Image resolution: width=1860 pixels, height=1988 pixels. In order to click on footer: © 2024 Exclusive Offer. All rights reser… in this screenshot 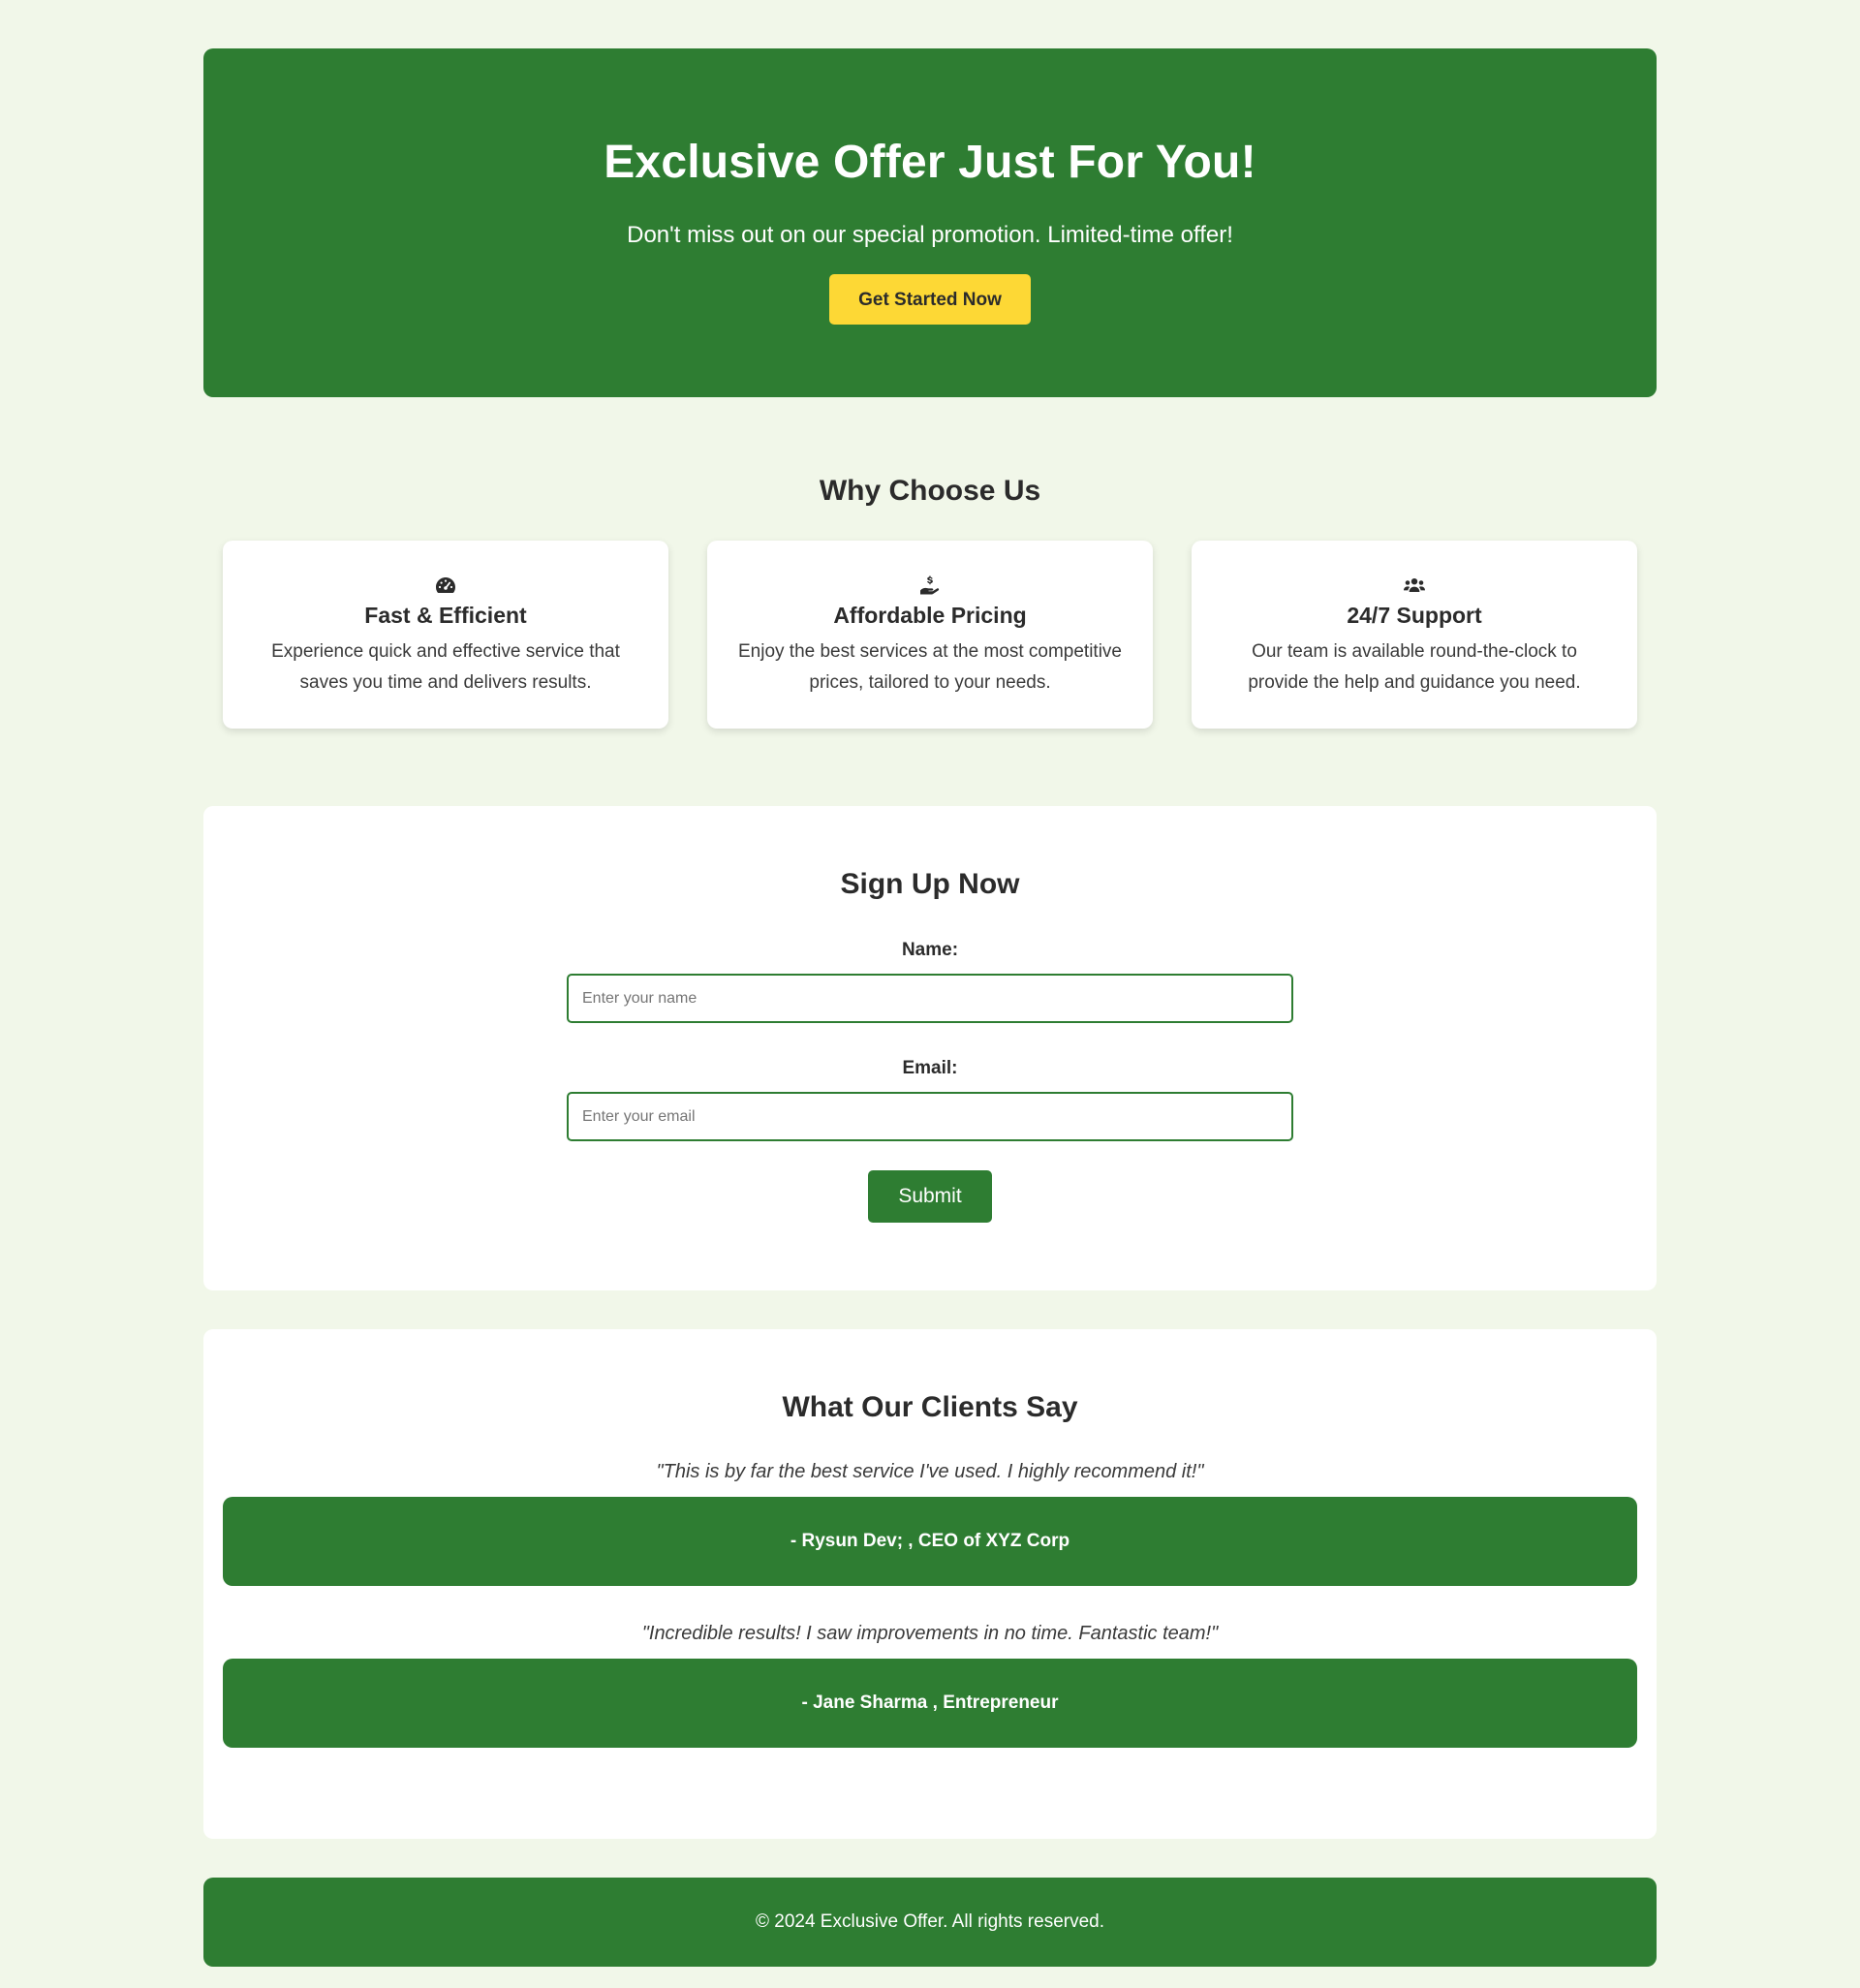, I will do `click(930, 1922)`.